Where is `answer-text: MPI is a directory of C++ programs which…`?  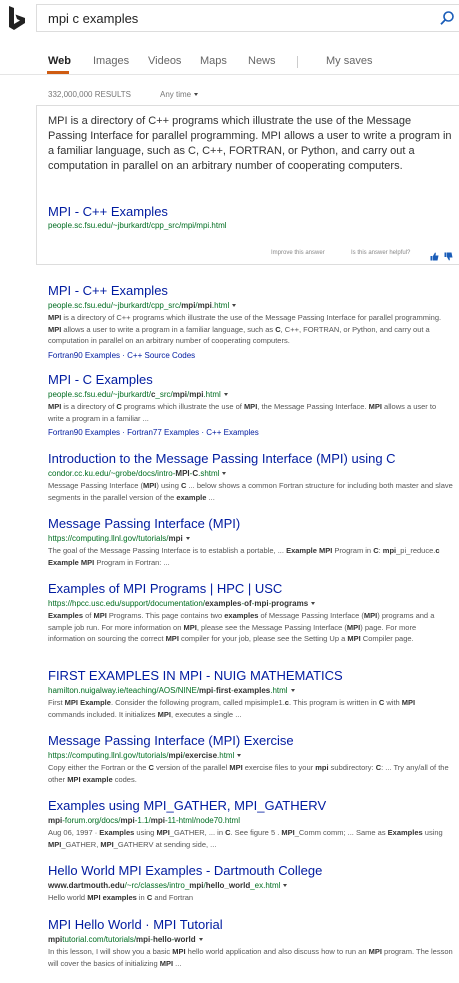
answer-text: MPI is a directory of C++ programs which… is located at coordinates (250, 143).